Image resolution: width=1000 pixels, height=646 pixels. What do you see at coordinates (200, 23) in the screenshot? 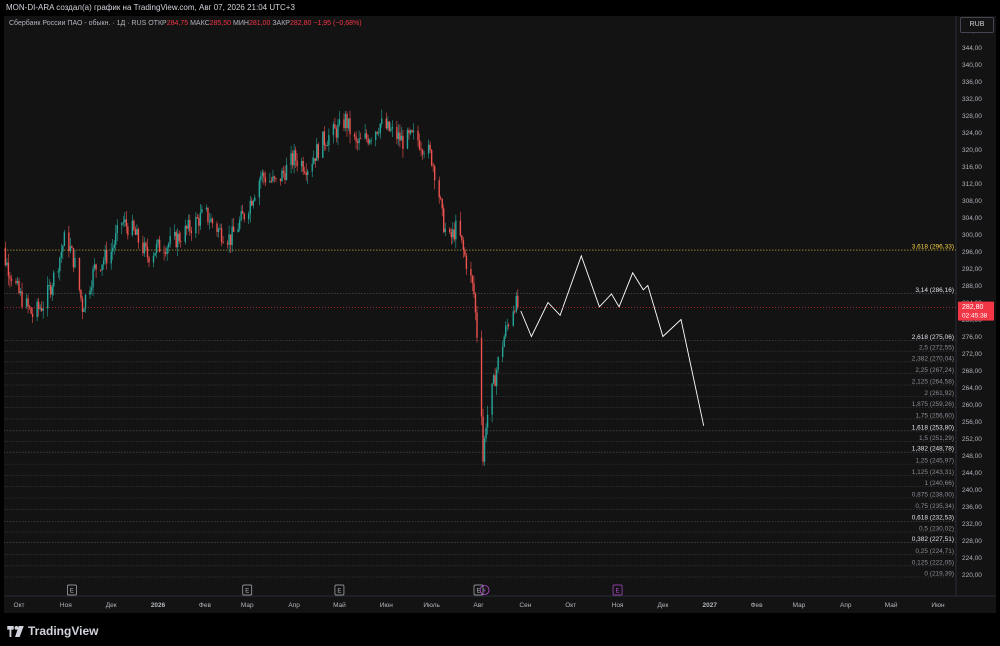
I see `legend-high-label: МАКС` at bounding box center [200, 23].